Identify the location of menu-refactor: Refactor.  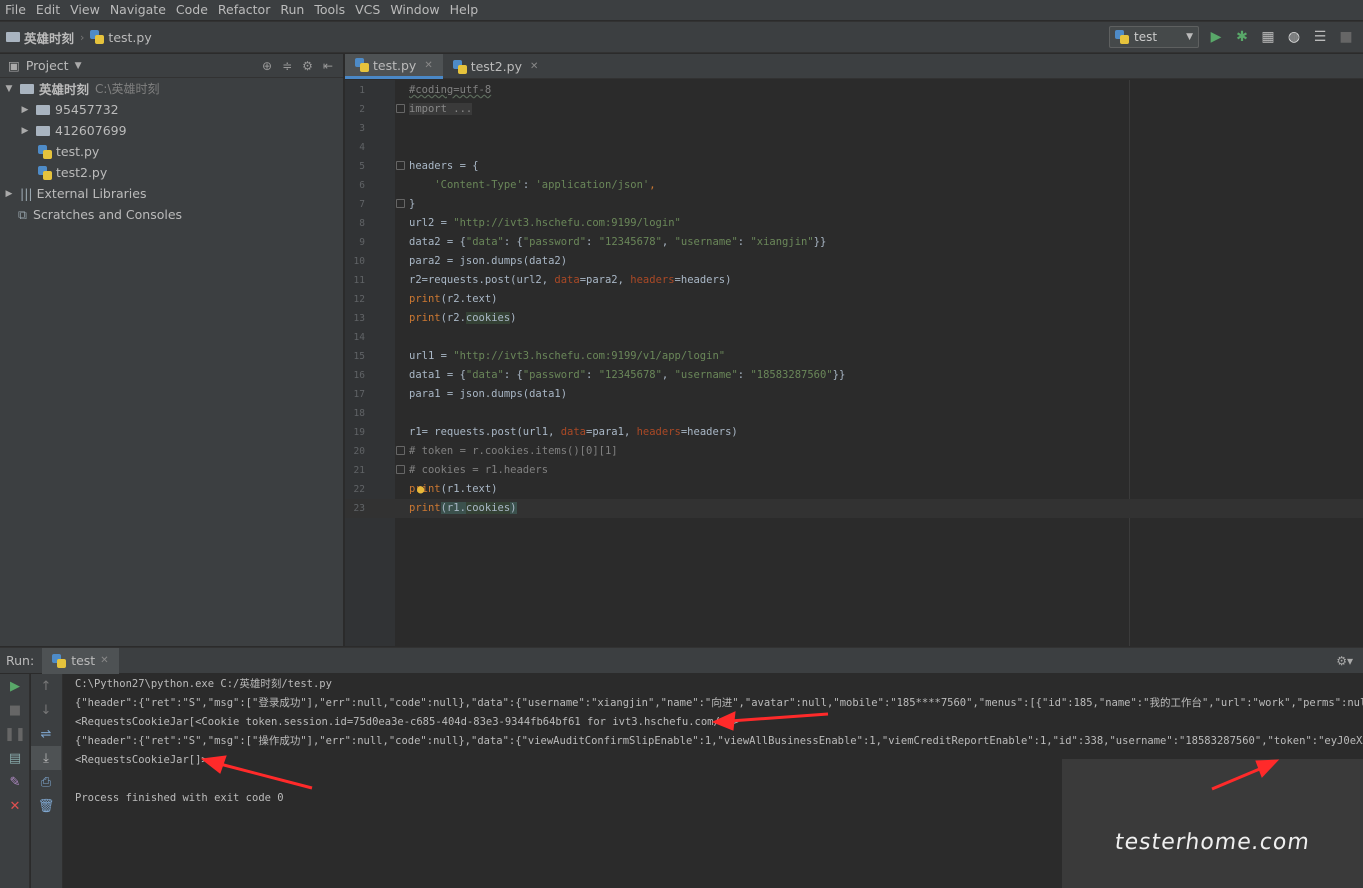
(244, 10).